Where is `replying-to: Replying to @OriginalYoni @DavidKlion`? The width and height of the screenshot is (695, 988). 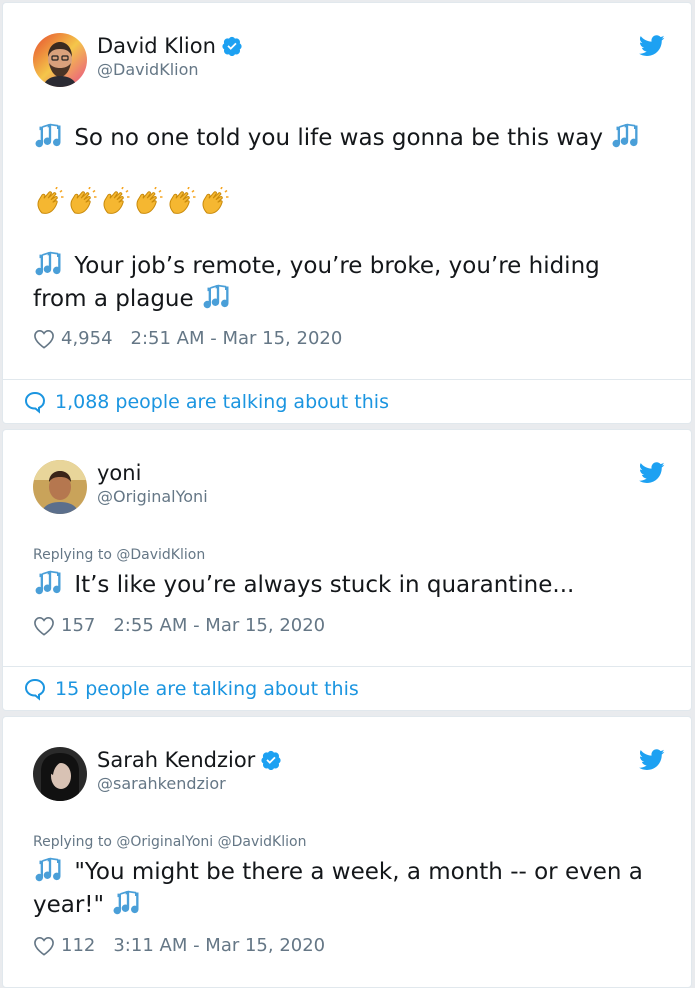
replying-to: Replying to @OriginalYoni @DavidKlion is located at coordinates (169, 842).